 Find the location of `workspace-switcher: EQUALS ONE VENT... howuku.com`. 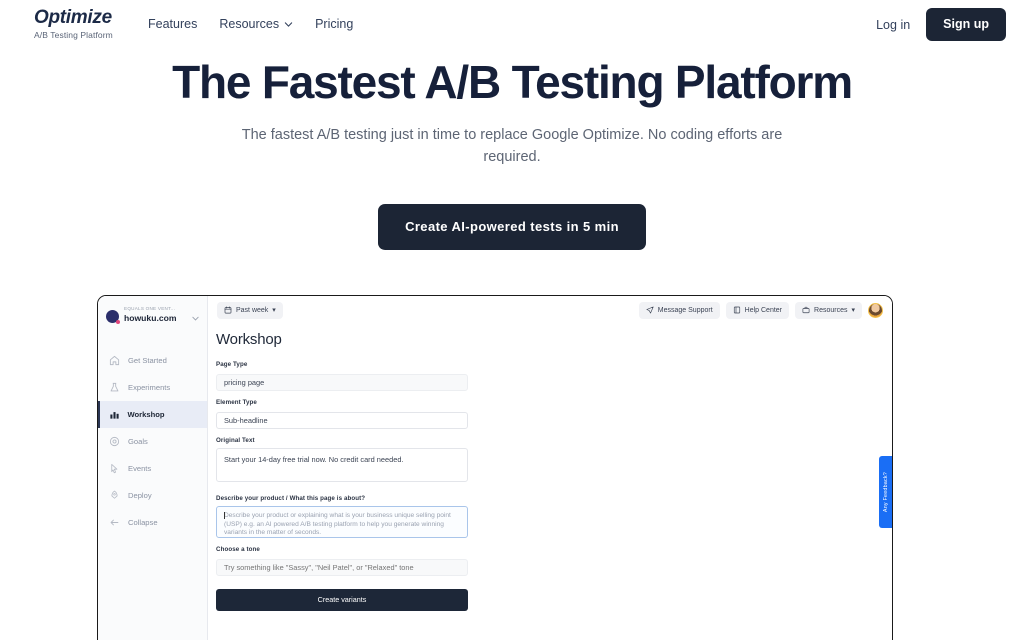

workspace-switcher: EQUALS ONE VENT... howuku.com is located at coordinates (152, 316).